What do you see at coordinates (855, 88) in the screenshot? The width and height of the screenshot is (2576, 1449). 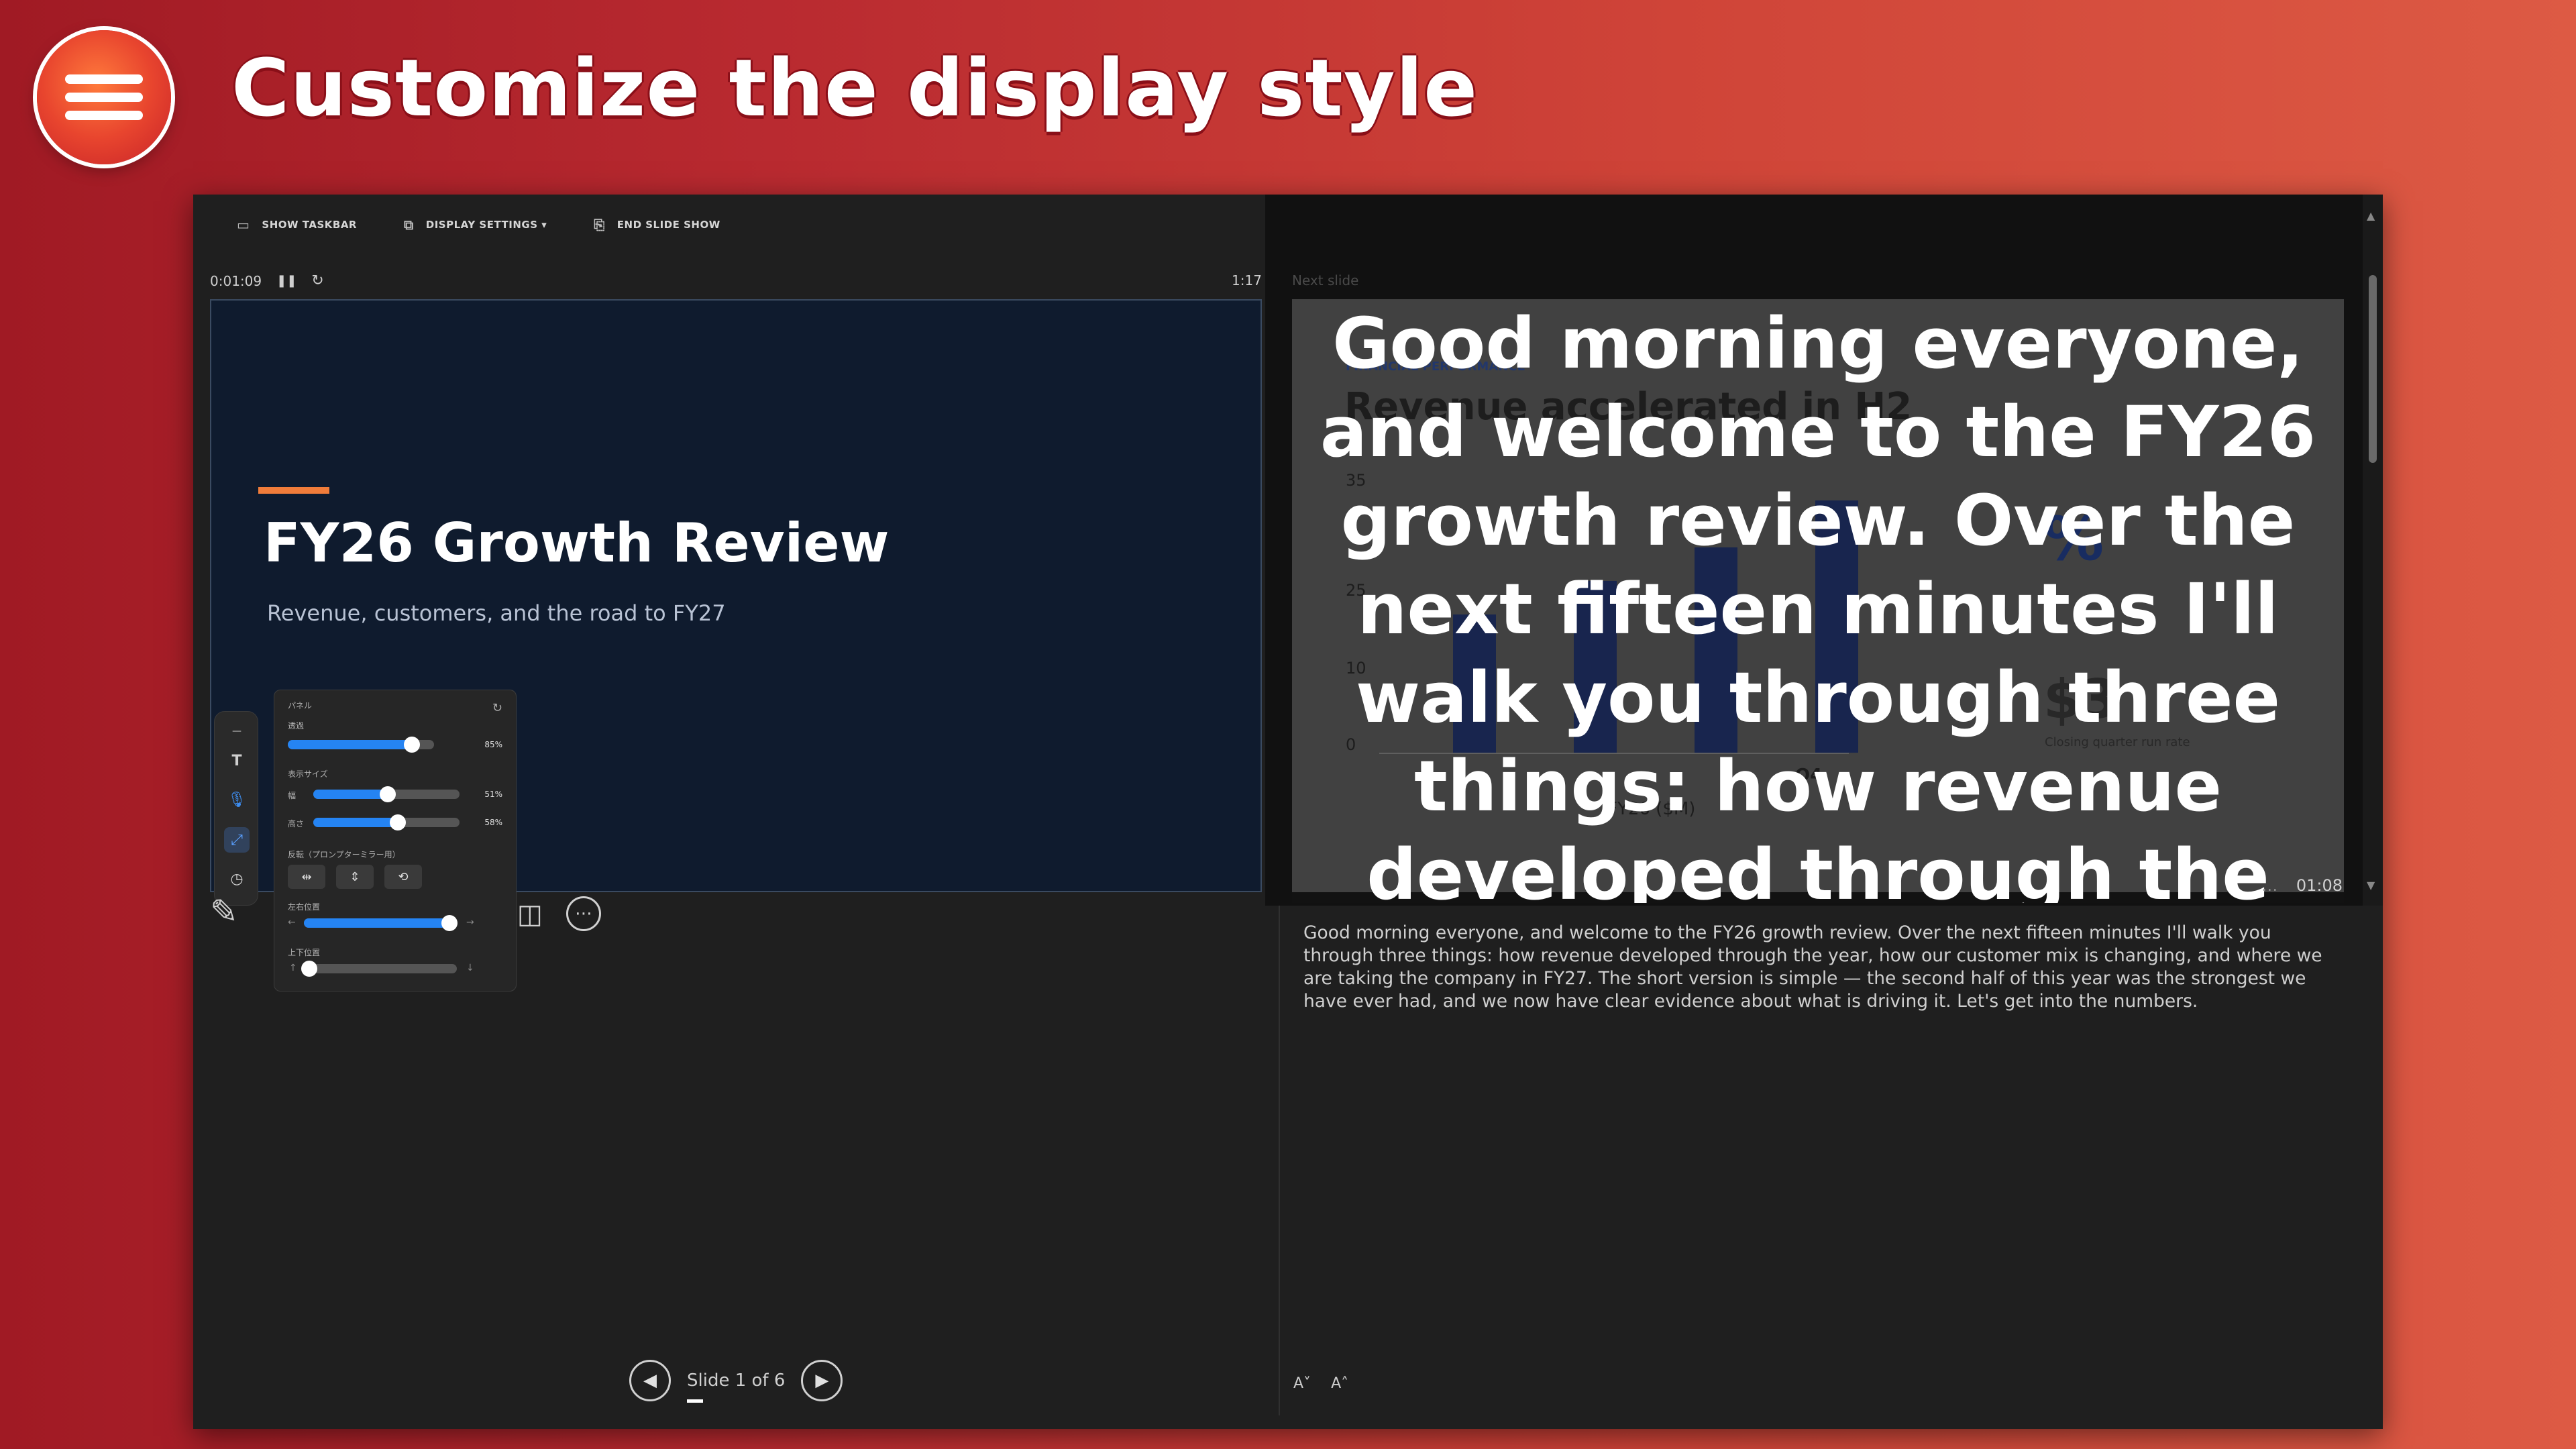 I see `banner-title: Customize the display style` at bounding box center [855, 88].